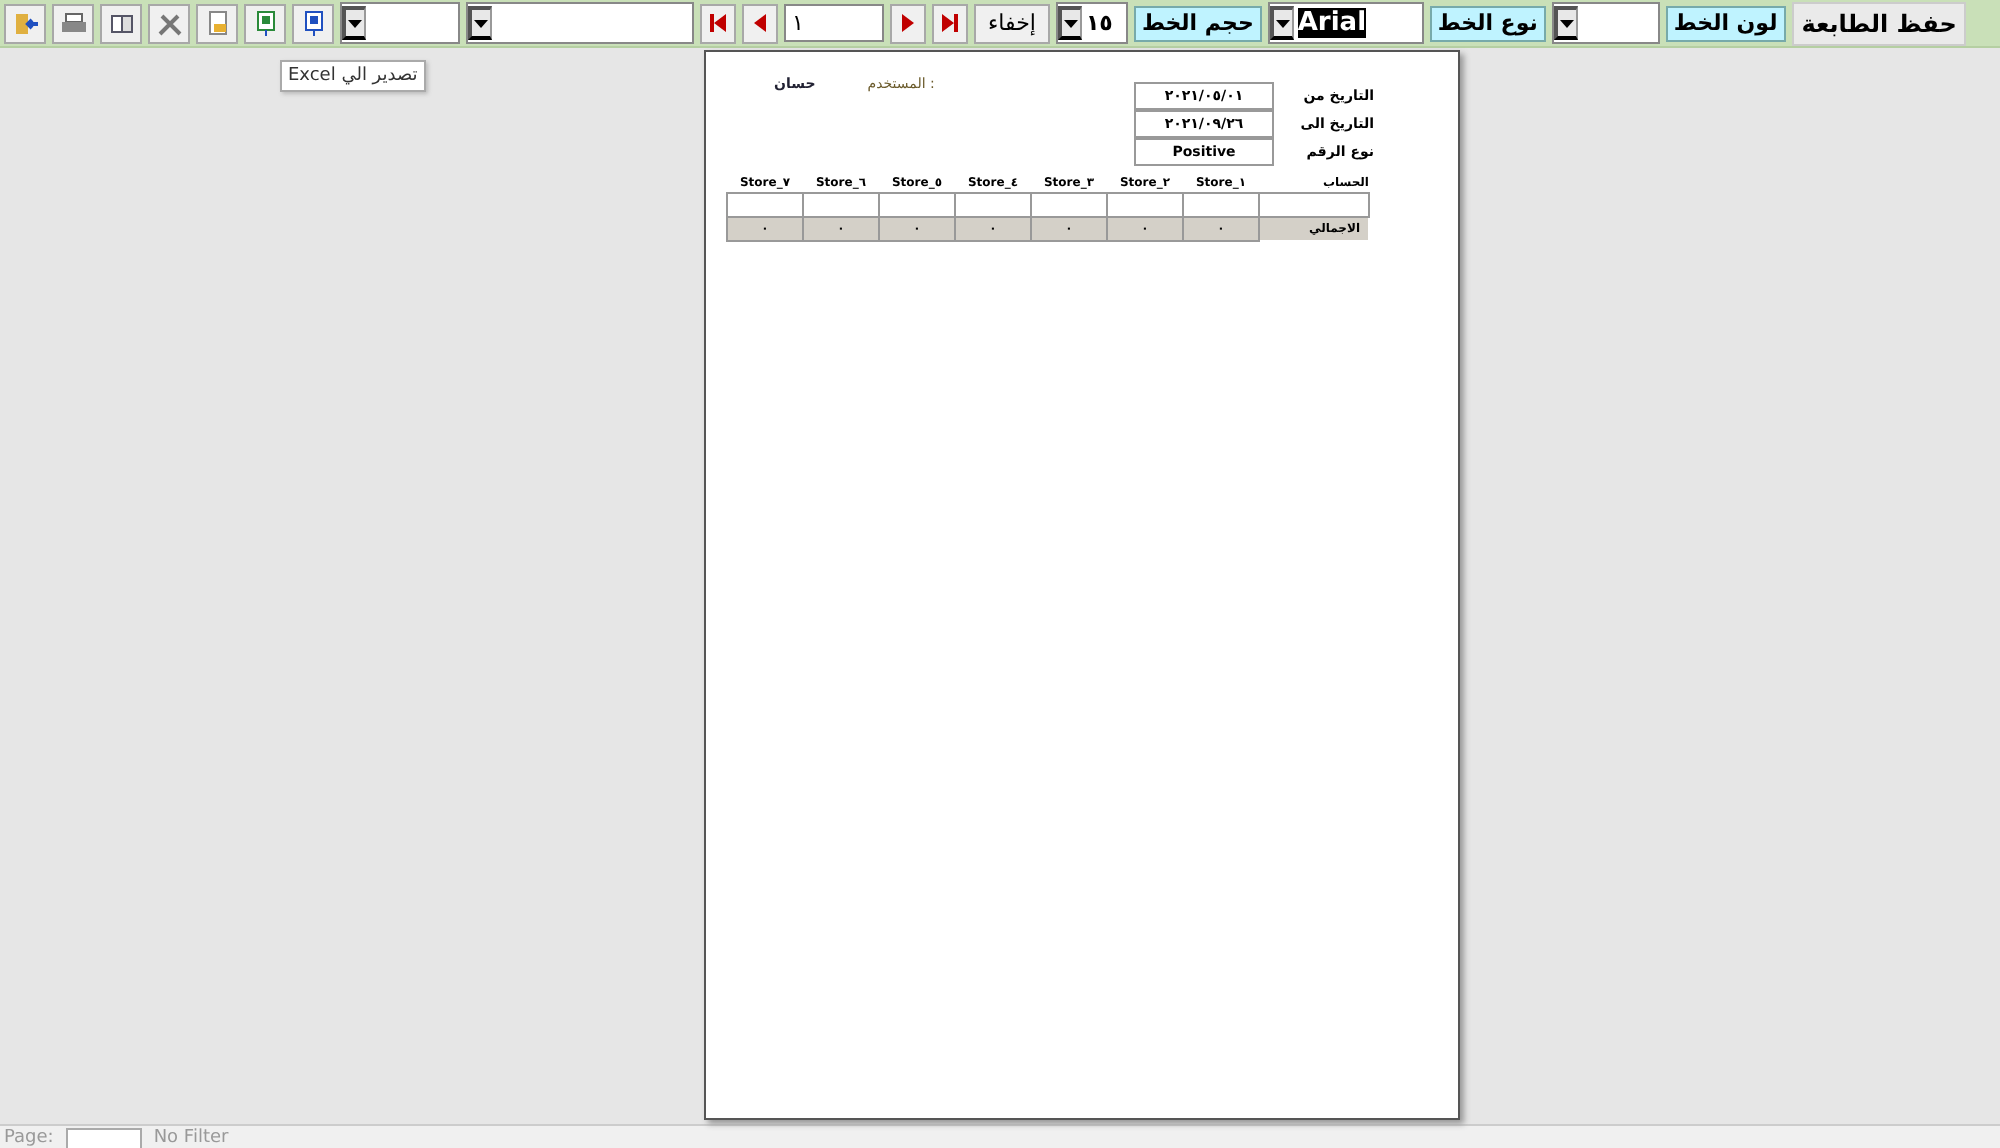 The height and width of the screenshot is (1148, 2000). Describe the element at coordinates (103, 1137) in the screenshot. I see `page-field` at that location.